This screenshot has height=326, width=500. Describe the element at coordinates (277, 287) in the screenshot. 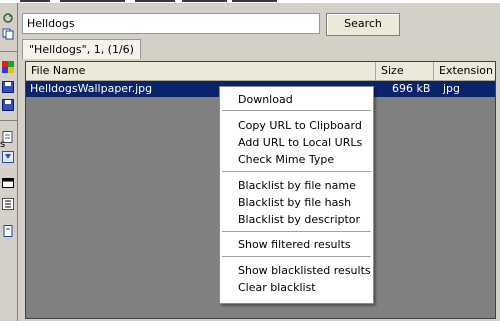

I see `menu-item-clear-blacklist: Clear blacklist` at that location.